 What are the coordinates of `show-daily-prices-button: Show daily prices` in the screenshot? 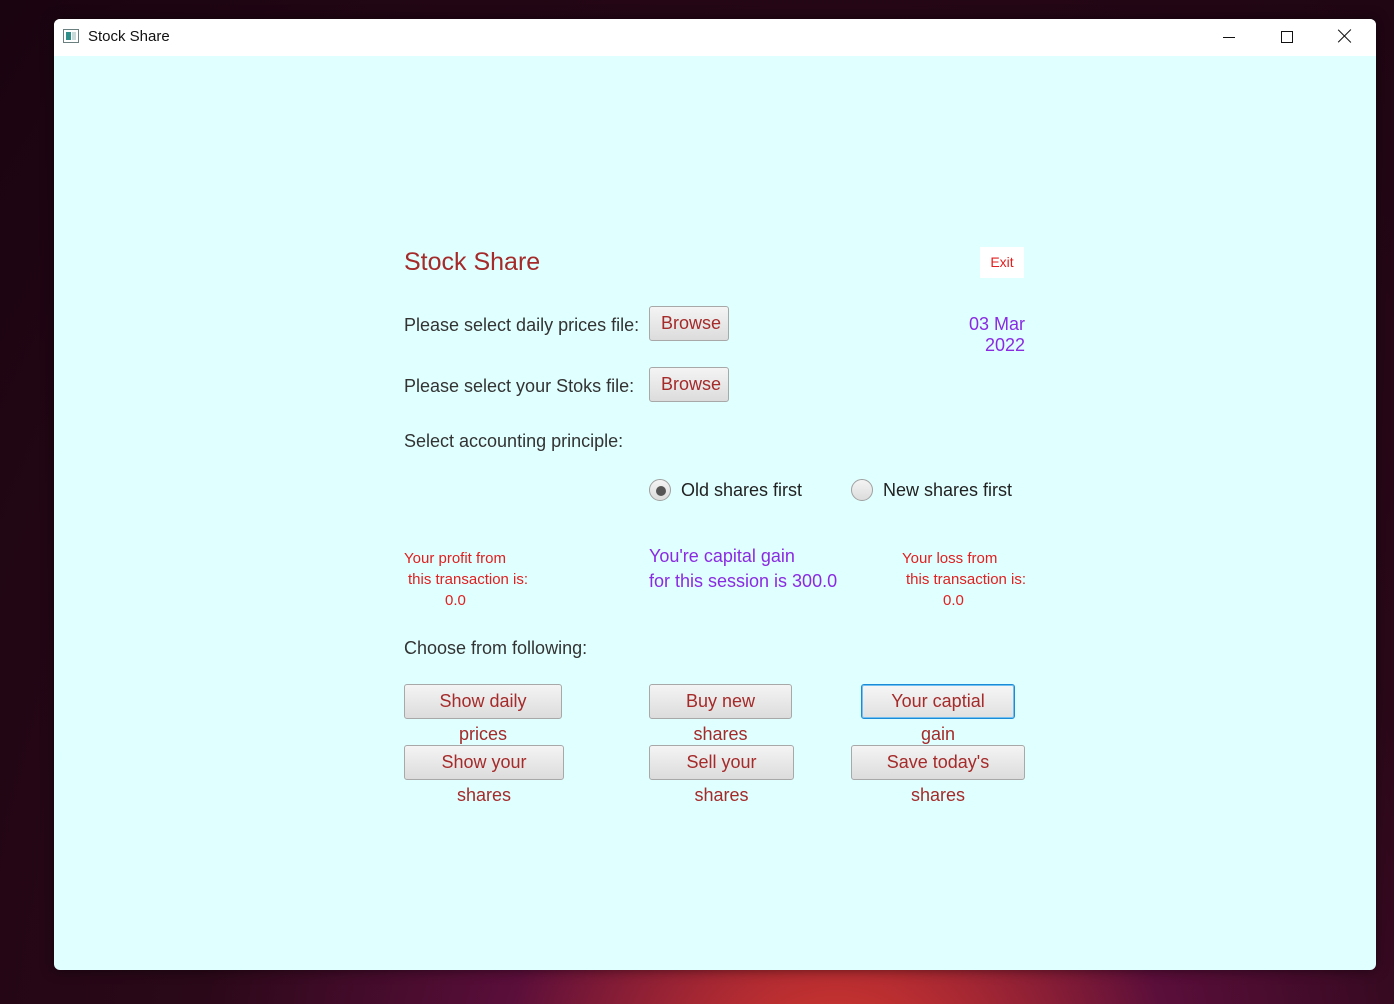 It's located at (483, 714).